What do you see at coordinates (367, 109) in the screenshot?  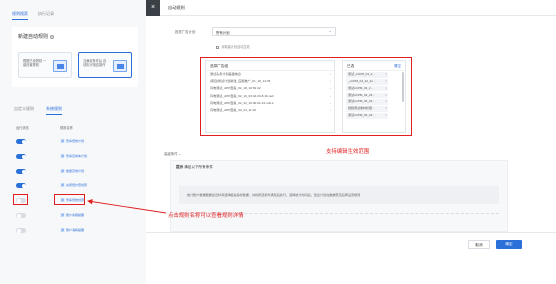 I see `selected-chip: 视频测试素材标题… ×` at bounding box center [367, 109].